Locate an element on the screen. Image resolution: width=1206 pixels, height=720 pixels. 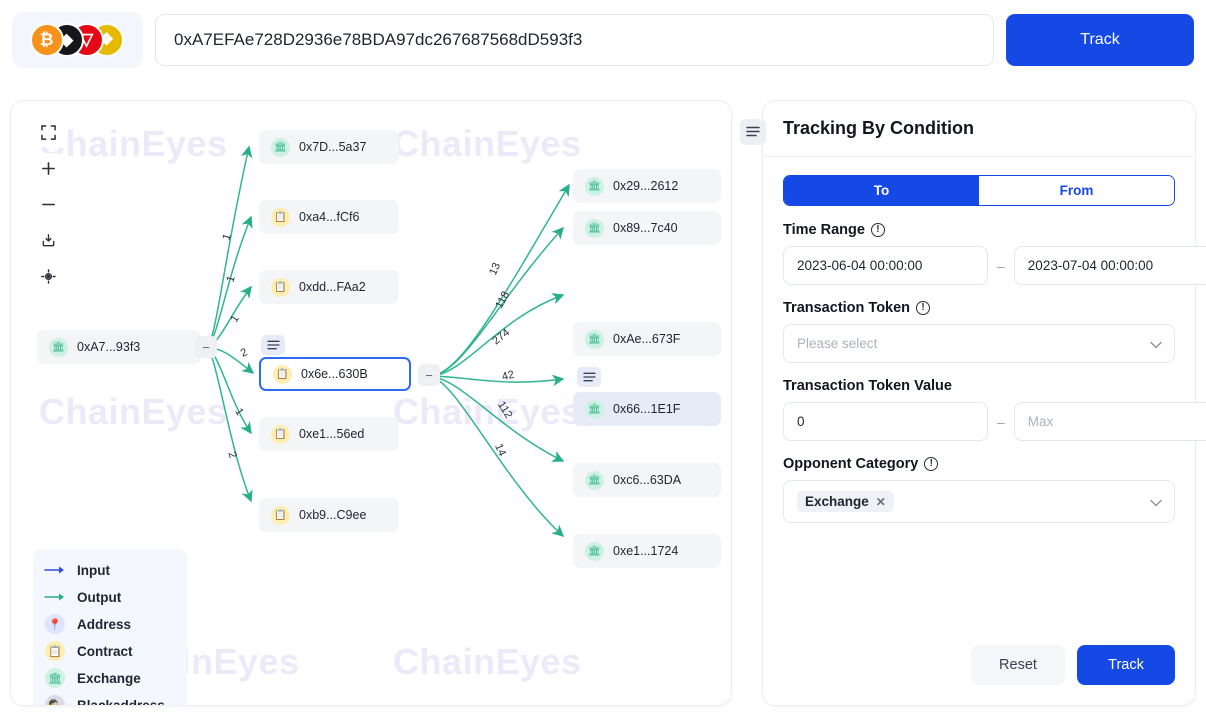
legend-item-address: 📍 Address is located at coordinates (110, 624).